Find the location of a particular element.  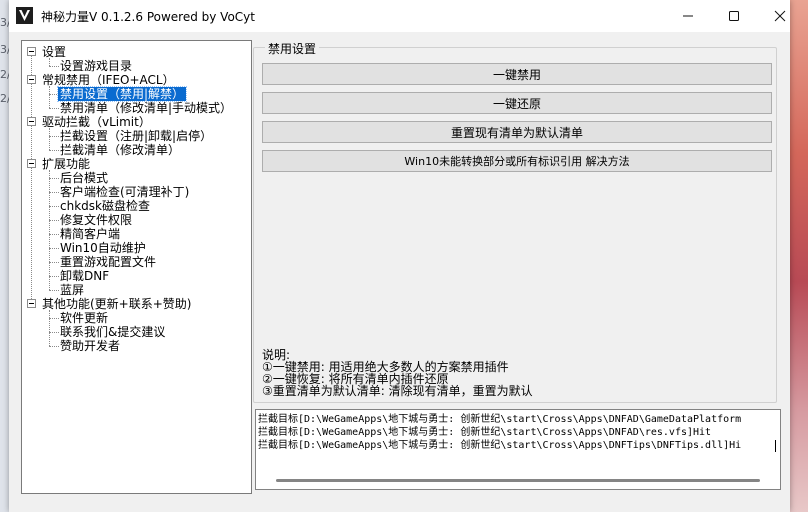

minimize-button is located at coordinates (688, 16).